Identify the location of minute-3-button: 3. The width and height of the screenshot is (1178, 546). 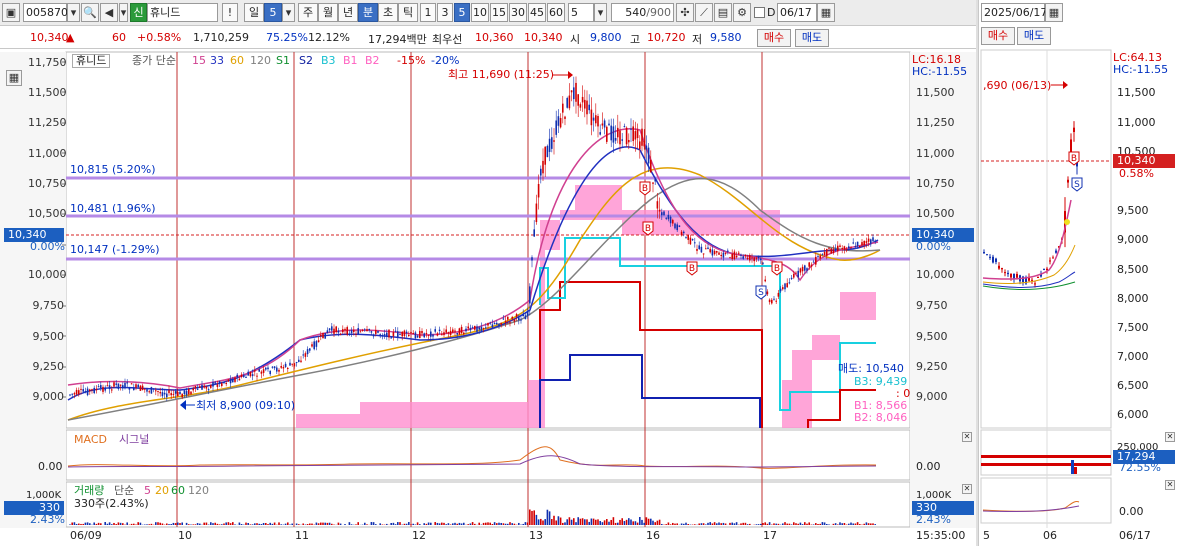
(445, 12).